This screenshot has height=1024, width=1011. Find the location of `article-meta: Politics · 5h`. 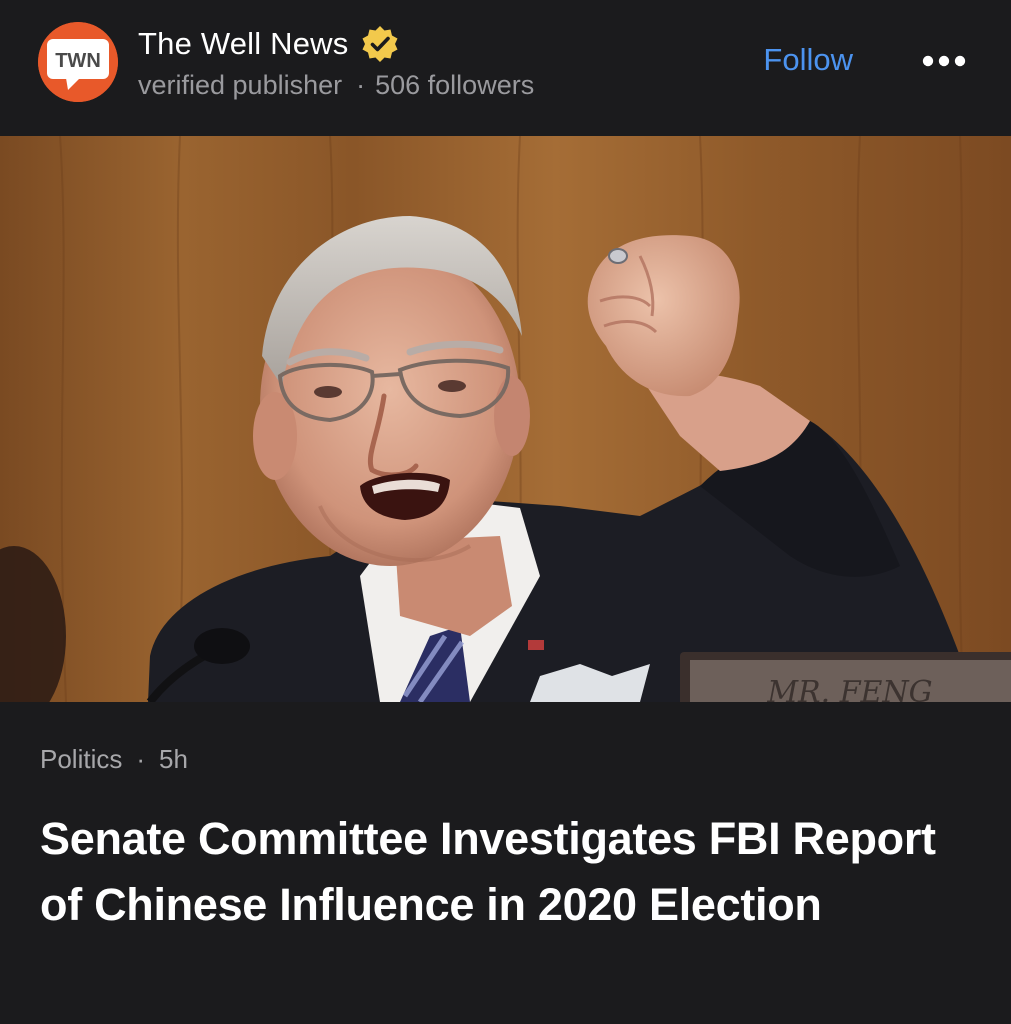

article-meta: Politics · 5h is located at coordinates (114, 759).